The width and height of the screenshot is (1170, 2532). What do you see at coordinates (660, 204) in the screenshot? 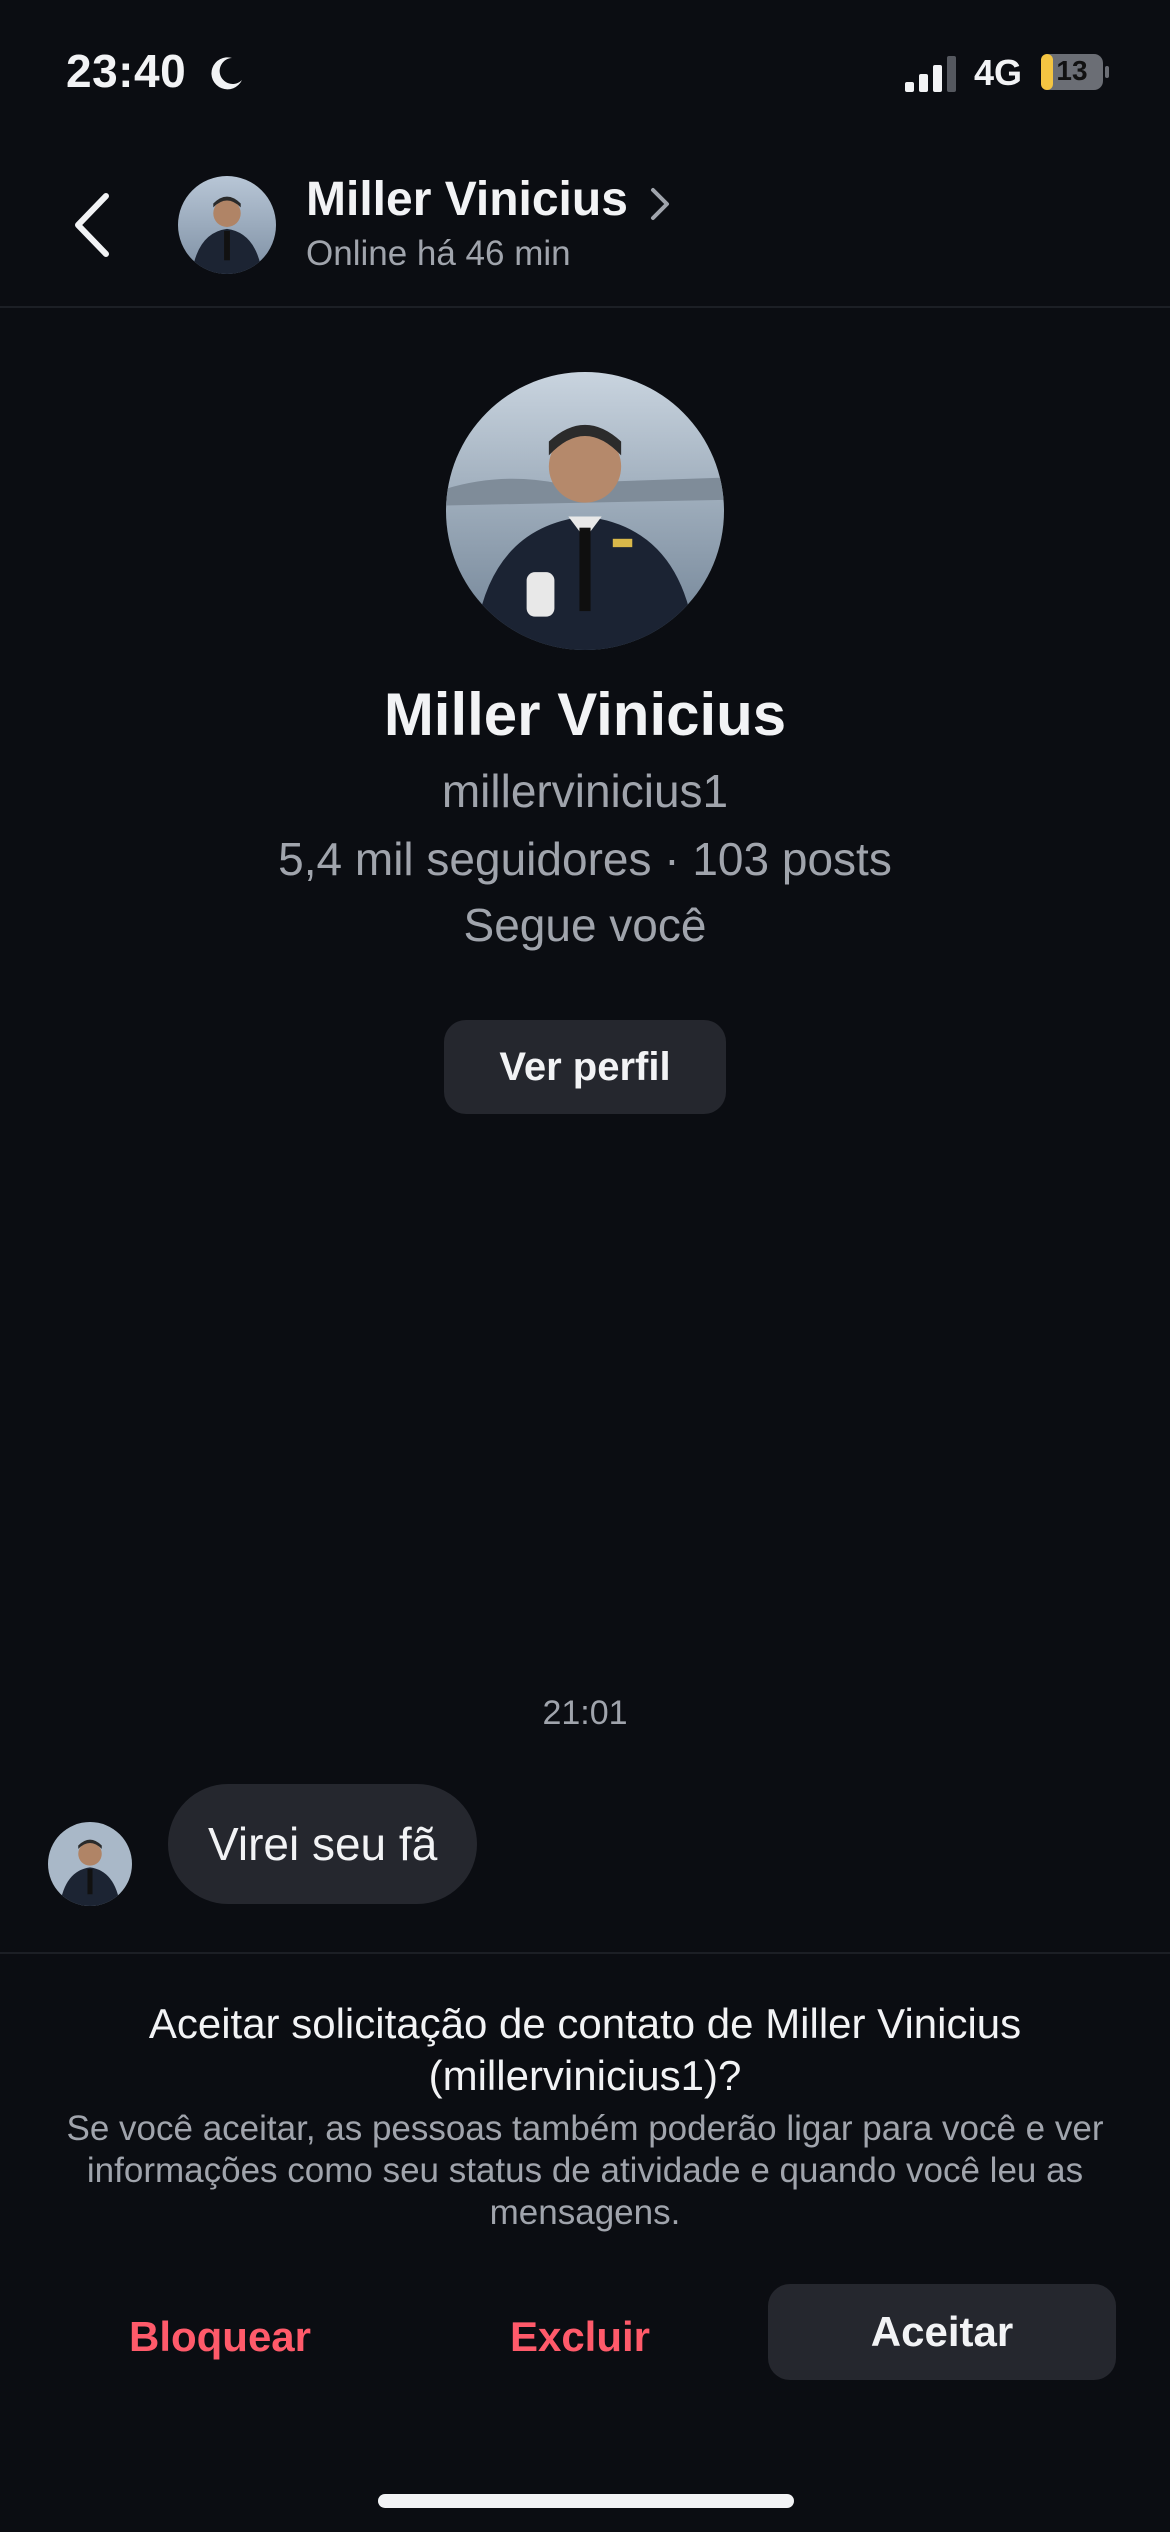
I see `chevron-right-icon` at bounding box center [660, 204].